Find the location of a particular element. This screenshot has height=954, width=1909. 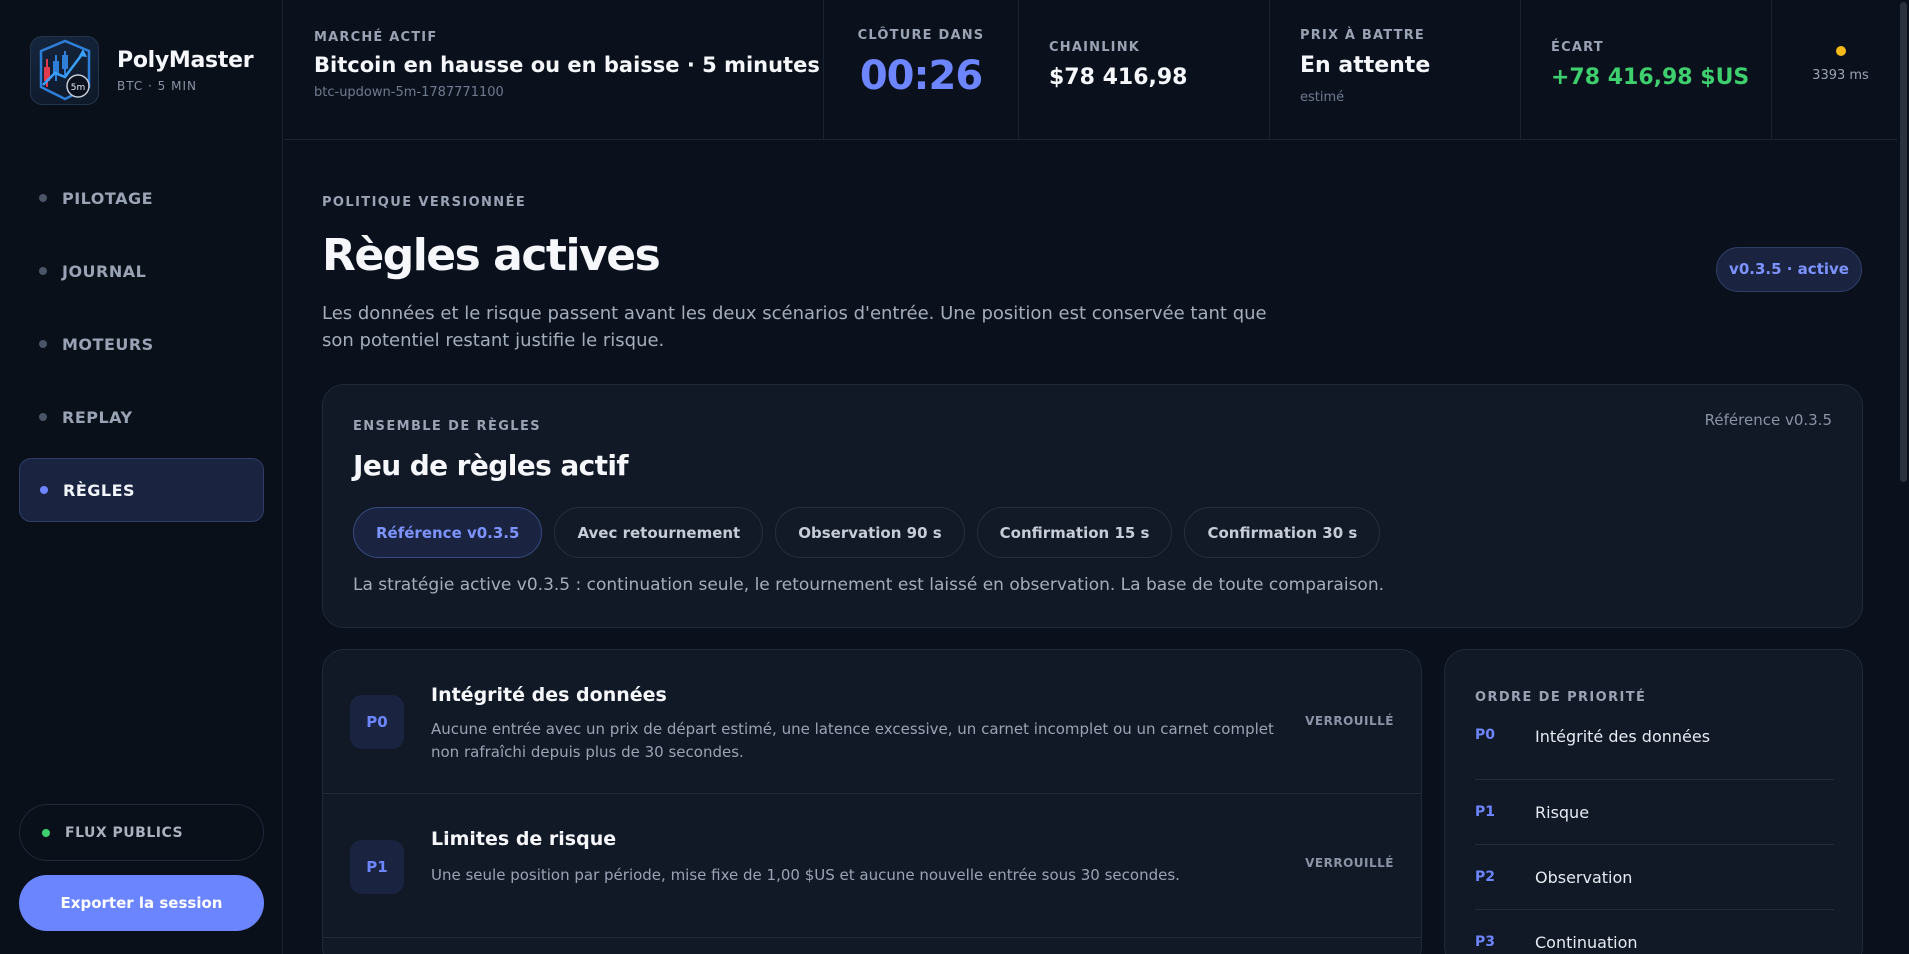

priority-code: P0 is located at coordinates (1485, 735).